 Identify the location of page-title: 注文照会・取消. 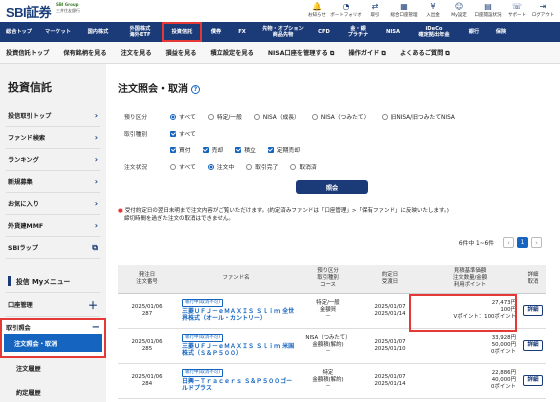
(153, 89).